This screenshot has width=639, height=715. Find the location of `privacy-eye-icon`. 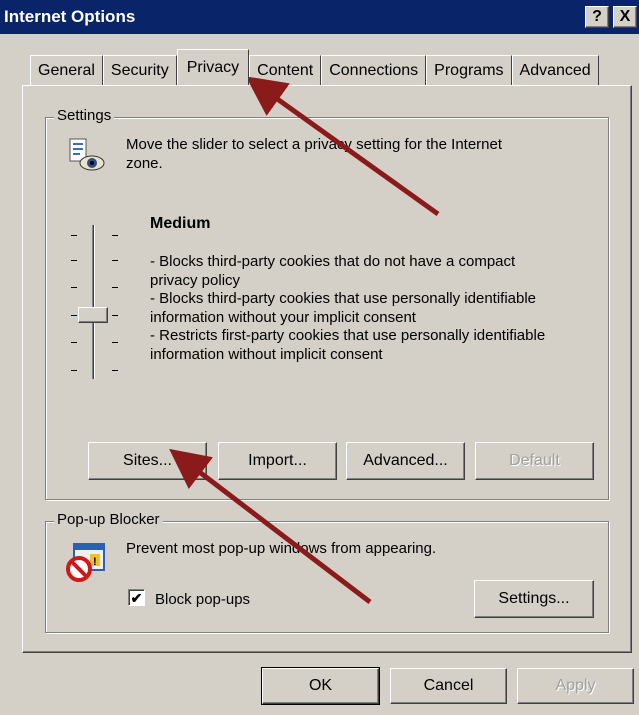

privacy-eye-icon is located at coordinates (87, 154).